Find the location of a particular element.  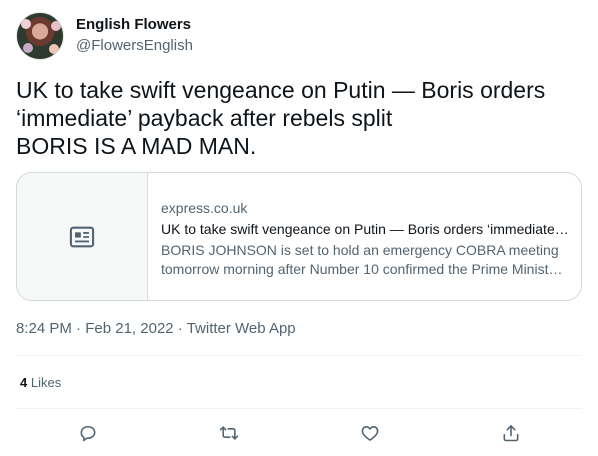

retweet-icon is located at coordinates (229, 433).